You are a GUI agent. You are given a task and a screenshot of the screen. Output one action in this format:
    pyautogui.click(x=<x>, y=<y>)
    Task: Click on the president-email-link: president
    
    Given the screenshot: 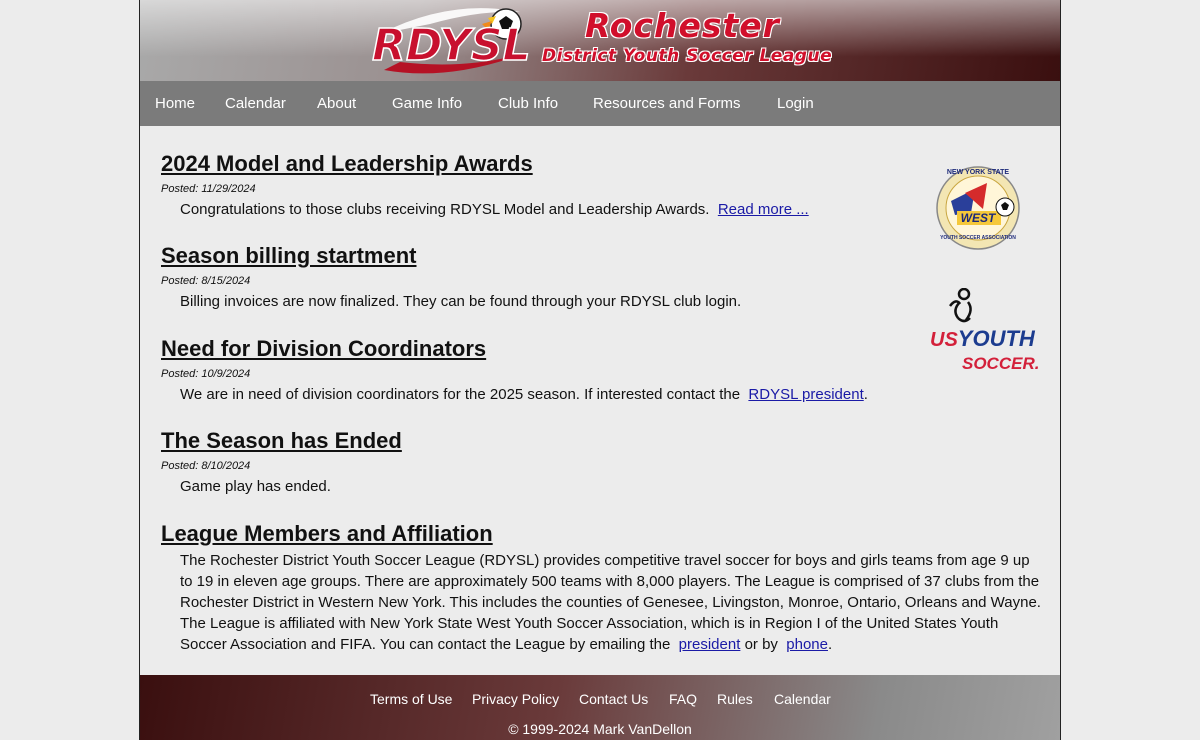 What is the action you would take?
    pyautogui.click(x=710, y=644)
    